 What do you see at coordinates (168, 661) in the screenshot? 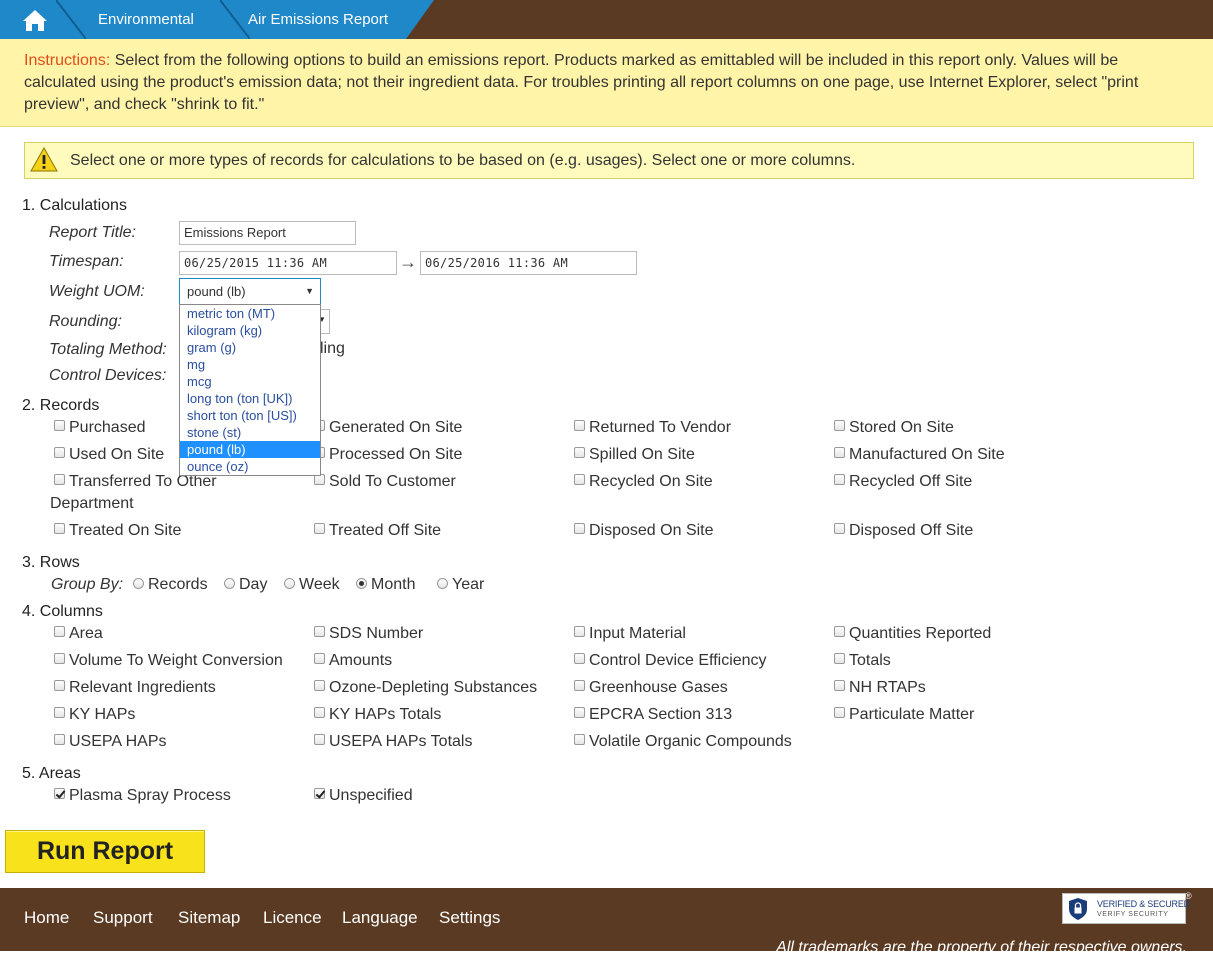
I see `column-volume-to-weight: Volume To Weight Conversion` at bounding box center [168, 661].